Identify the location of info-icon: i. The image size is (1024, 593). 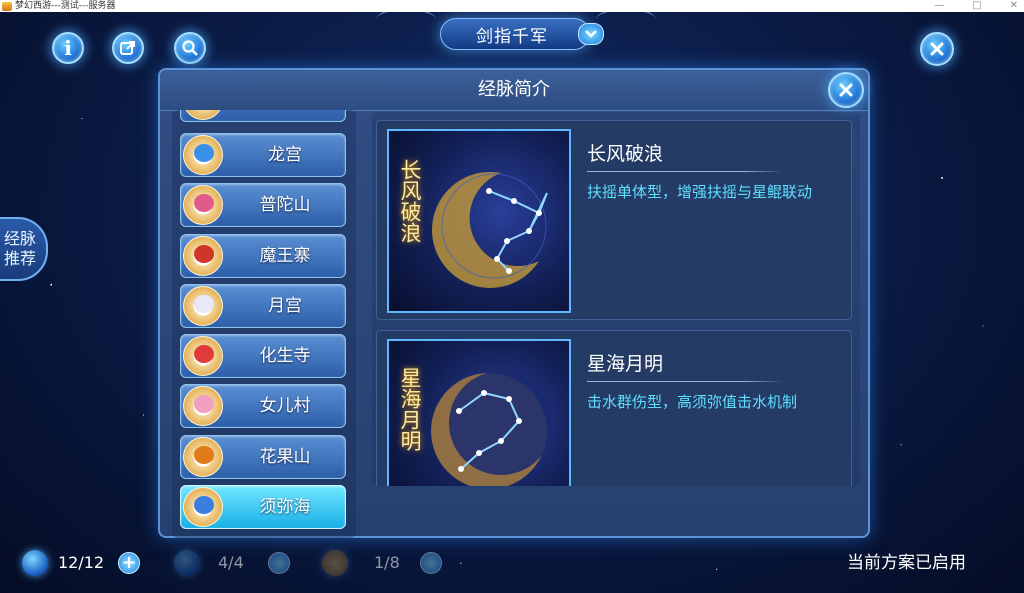
(68, 48).